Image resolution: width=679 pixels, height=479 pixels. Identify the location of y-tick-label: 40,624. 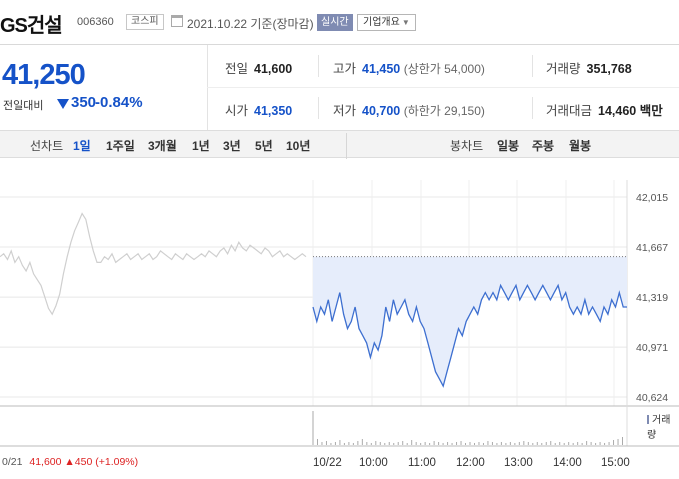
(652, 398).